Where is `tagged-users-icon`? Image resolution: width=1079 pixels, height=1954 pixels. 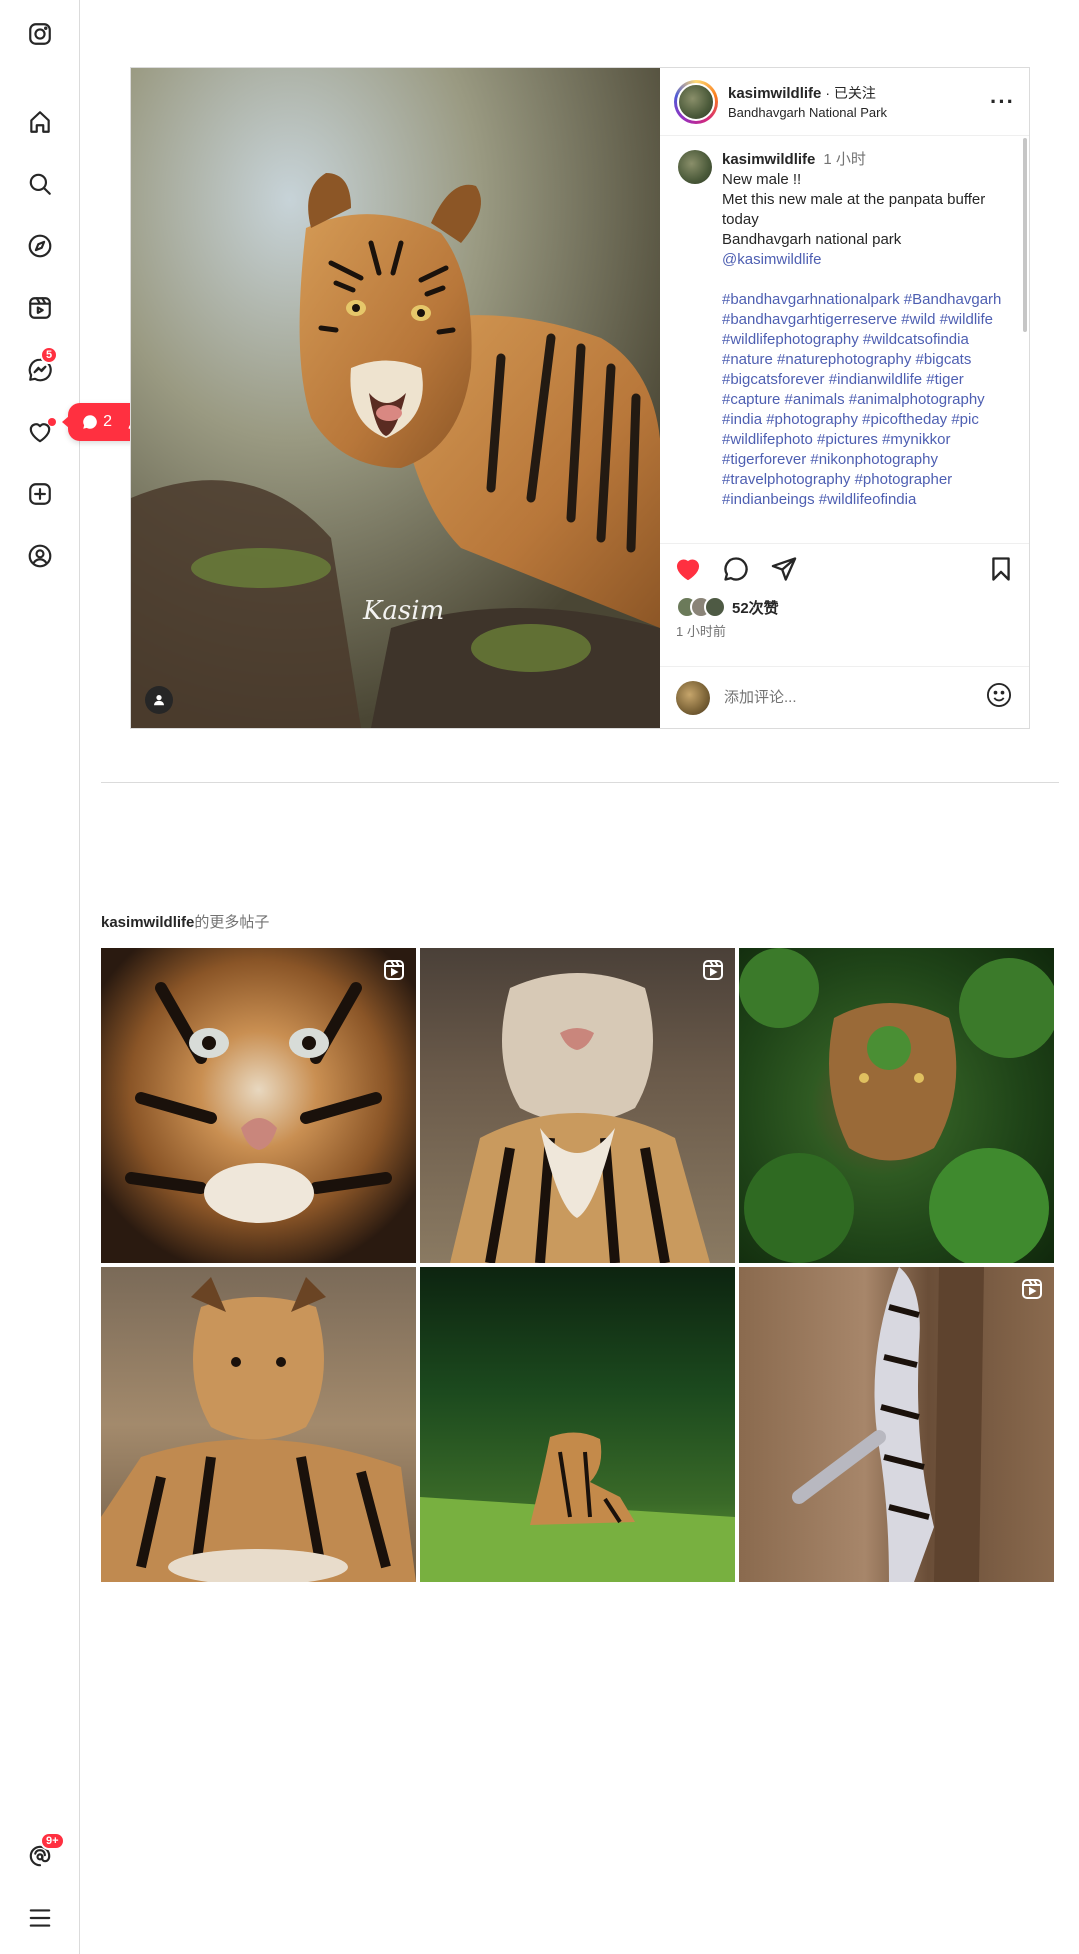 tagged-users-icon is located at coordinates (159, 700).